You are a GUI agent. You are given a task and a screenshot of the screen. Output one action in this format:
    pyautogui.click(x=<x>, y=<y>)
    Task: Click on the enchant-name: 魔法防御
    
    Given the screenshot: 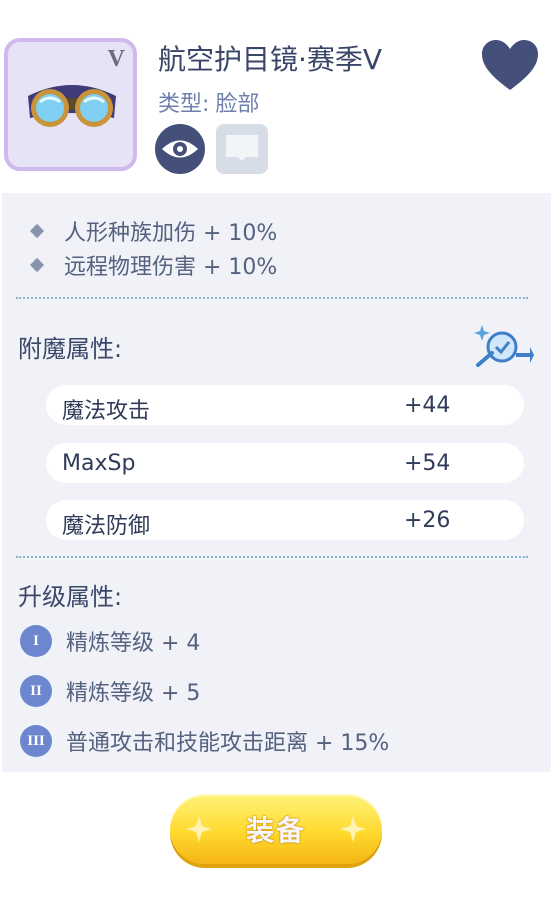 What is the action you would take?
    pyautogui.click(x=106, y=526)
    